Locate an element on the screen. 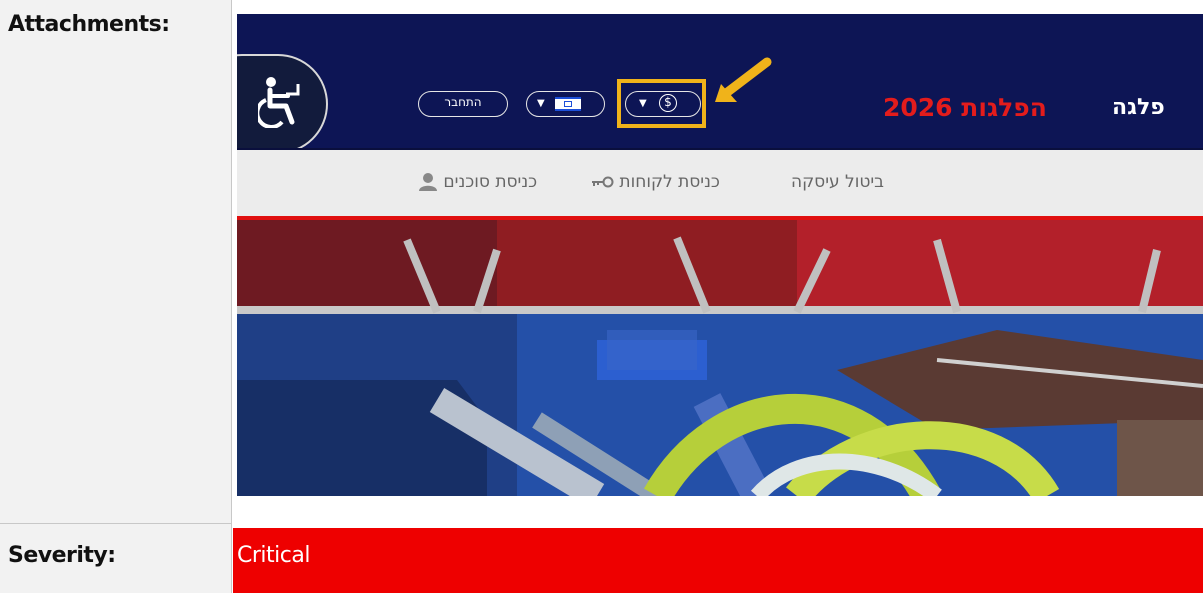 The height and width of the screenshot is (593, 1203). nav-agent-login: כניסת סוכנים is located at coordinates (477, 182).